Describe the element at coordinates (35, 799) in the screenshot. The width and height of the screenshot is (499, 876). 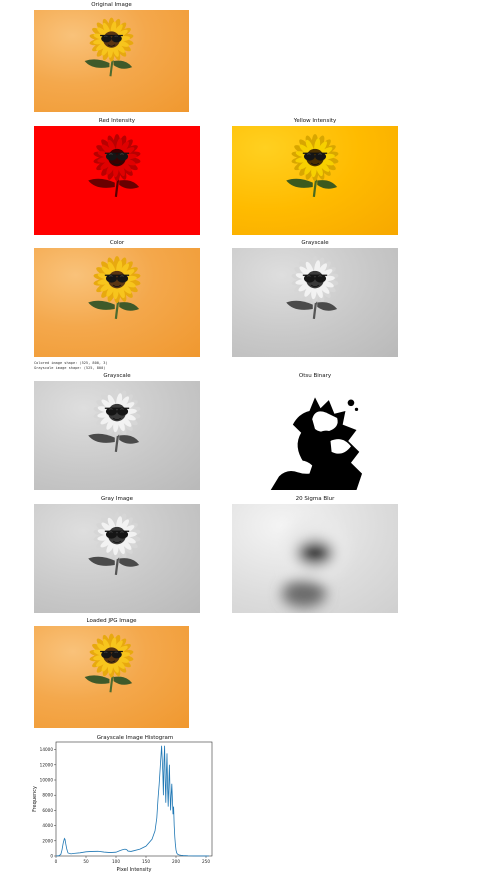
I see `y-axis-label: Frequency` at that location.